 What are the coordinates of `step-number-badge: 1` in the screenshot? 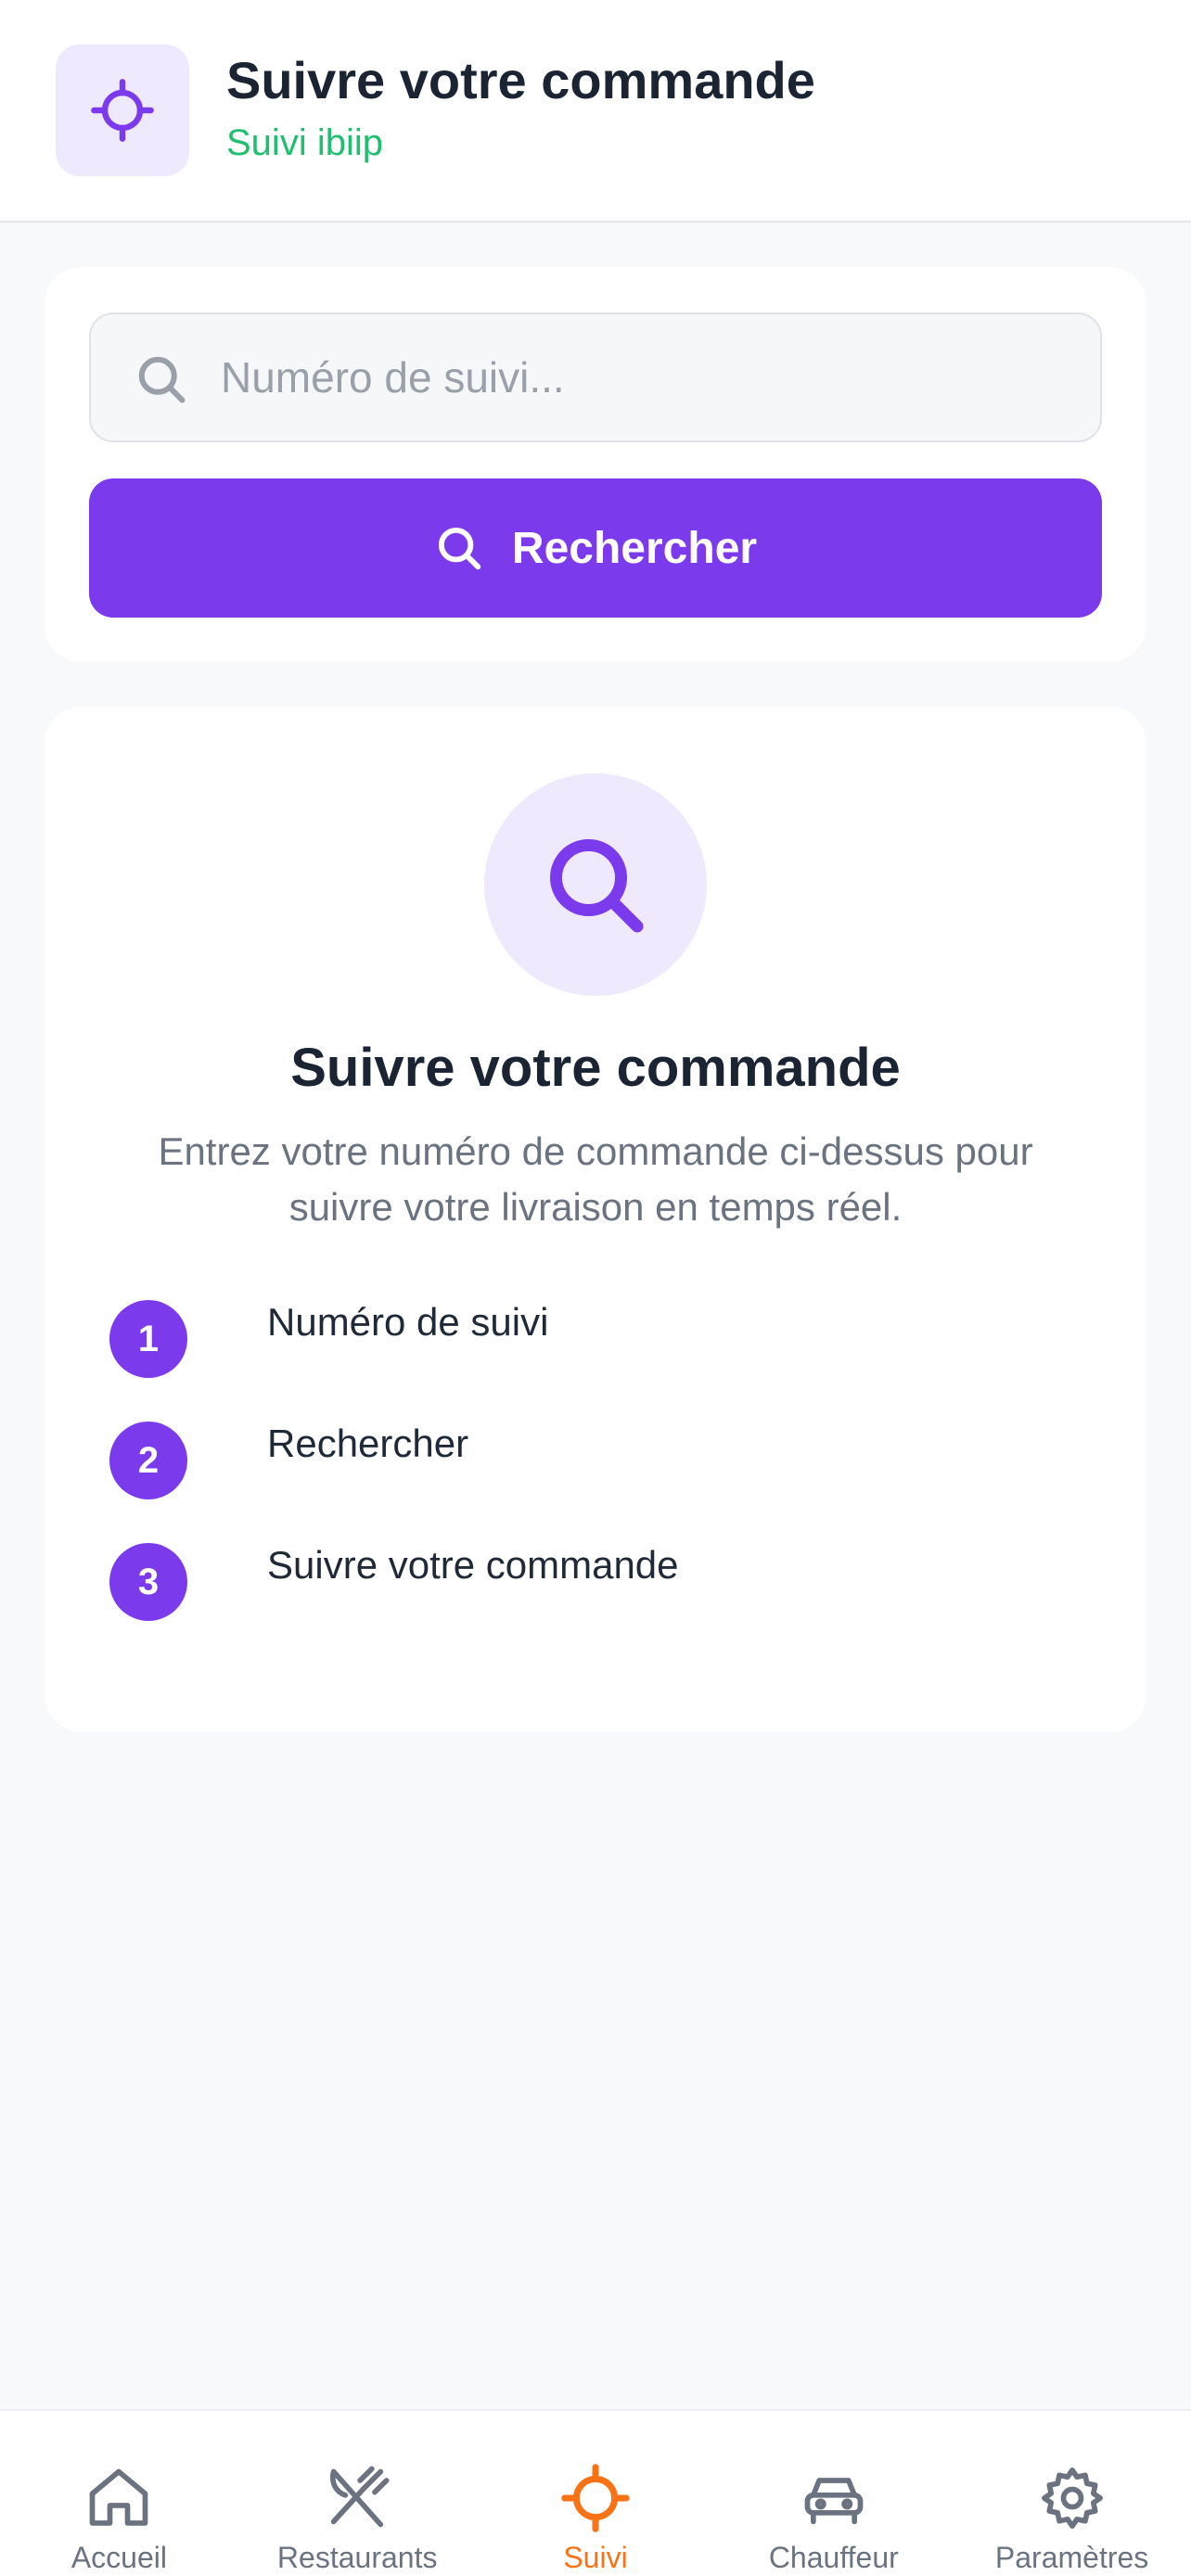 It's located at (148, 1339).